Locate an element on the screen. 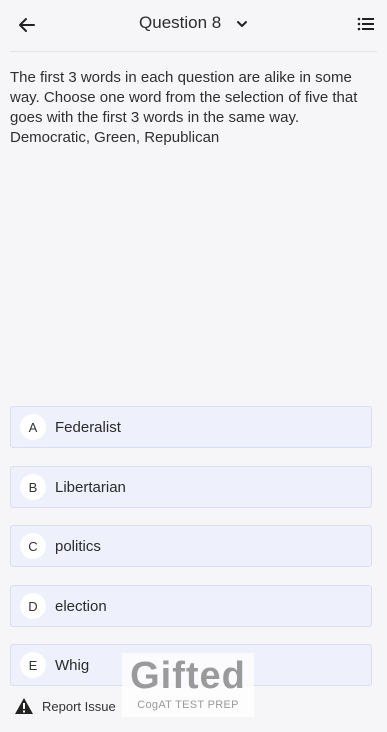 The height and width of the screenshot is (732, 387). option-label: politics is located at coordinates (78, 546).